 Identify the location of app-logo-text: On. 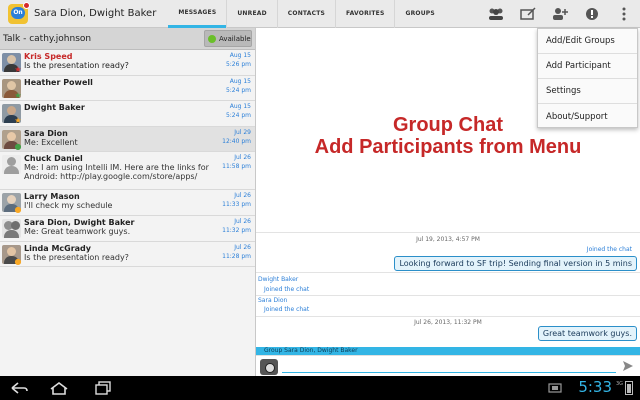
(18, 12).